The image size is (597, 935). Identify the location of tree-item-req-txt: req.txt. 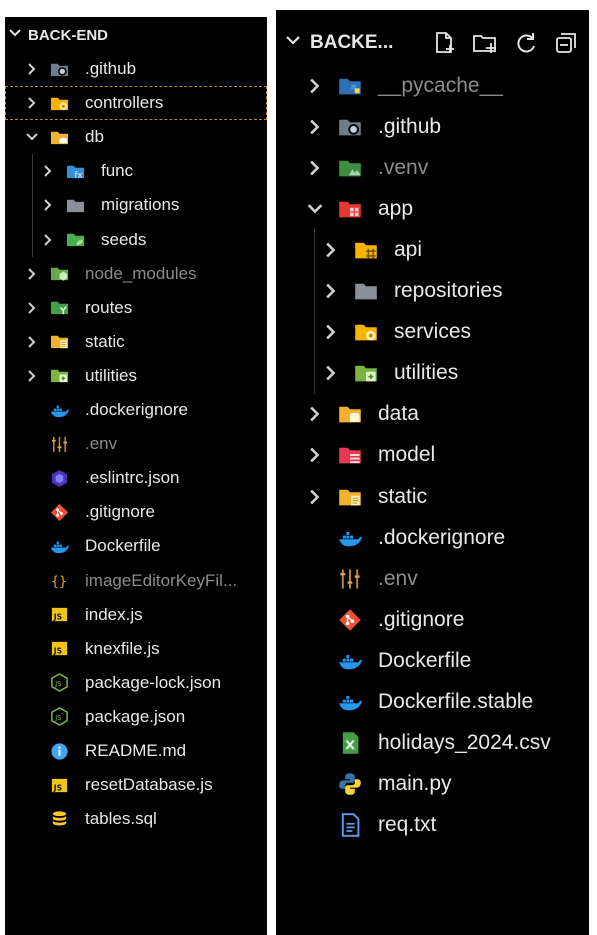
(432, 825).